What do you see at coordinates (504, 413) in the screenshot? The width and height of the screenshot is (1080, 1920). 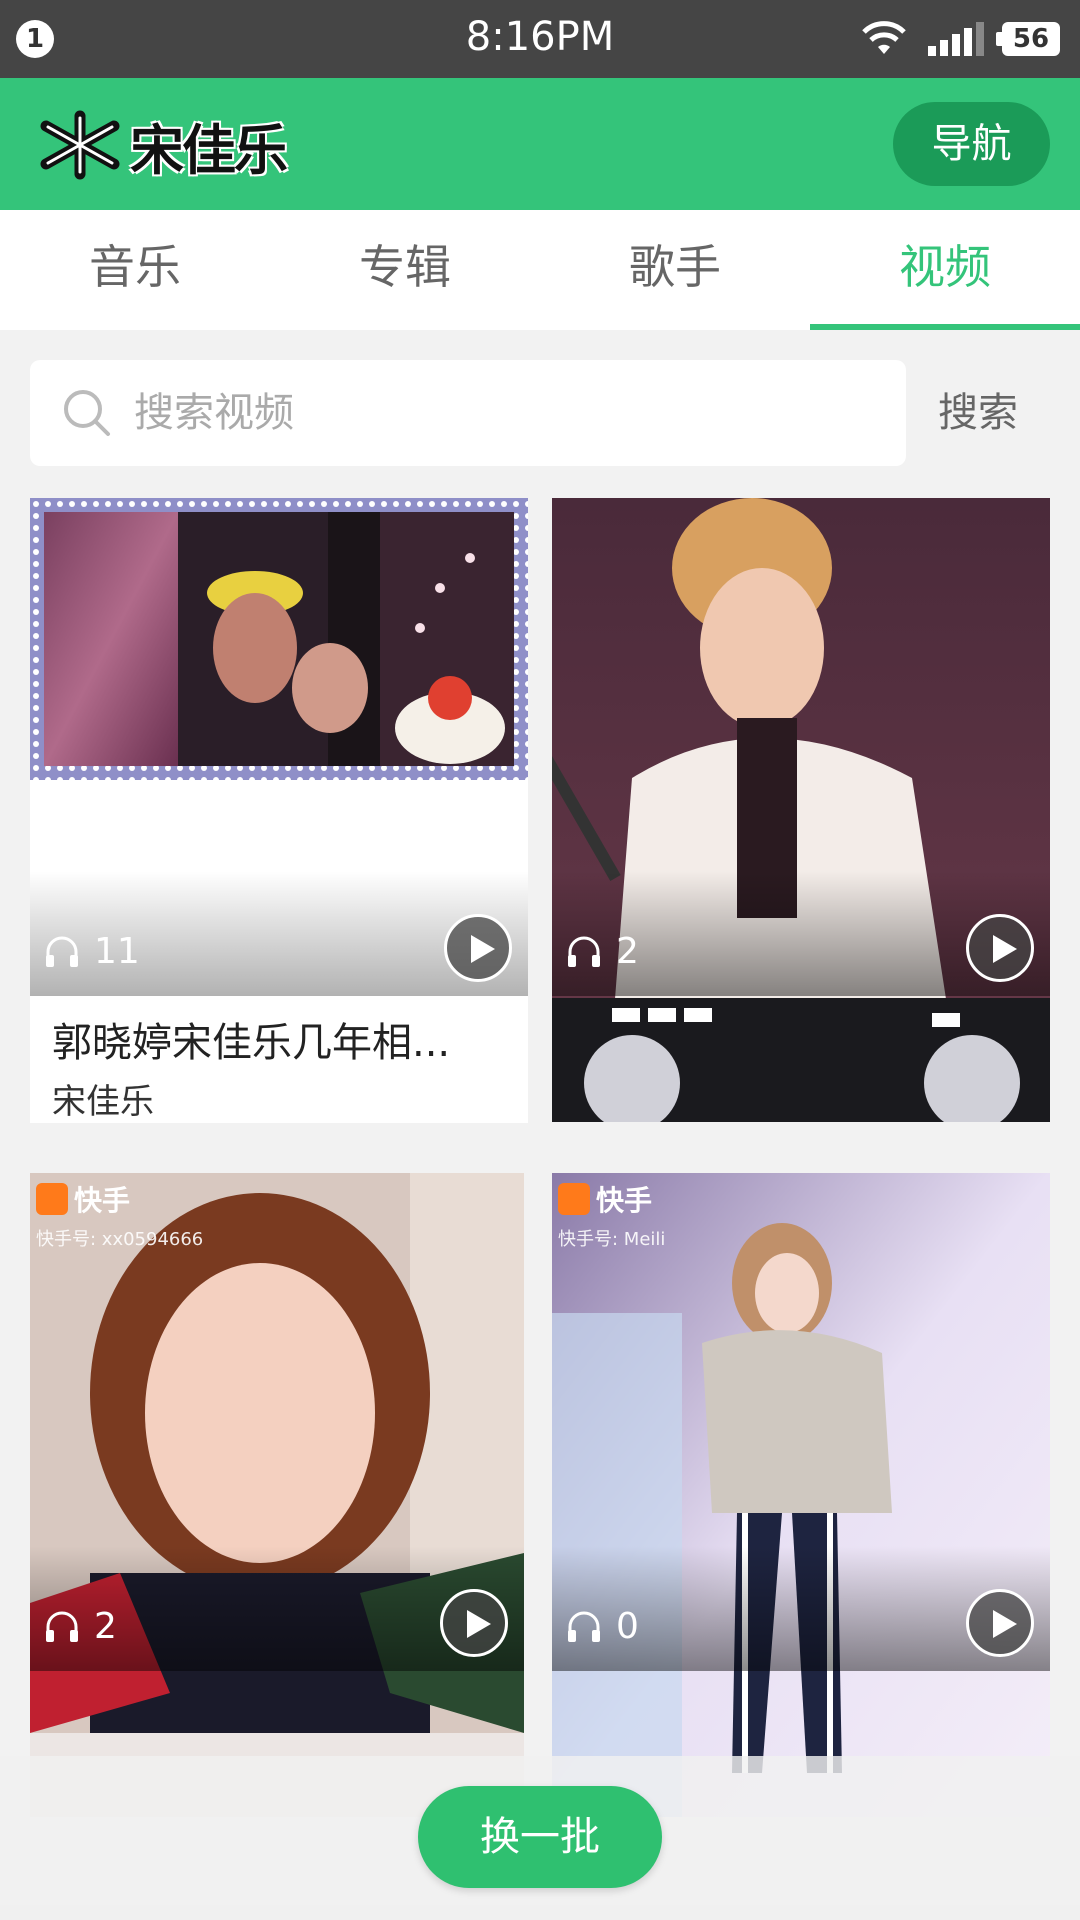 I see `search-input` at bounding box center [504, 413].